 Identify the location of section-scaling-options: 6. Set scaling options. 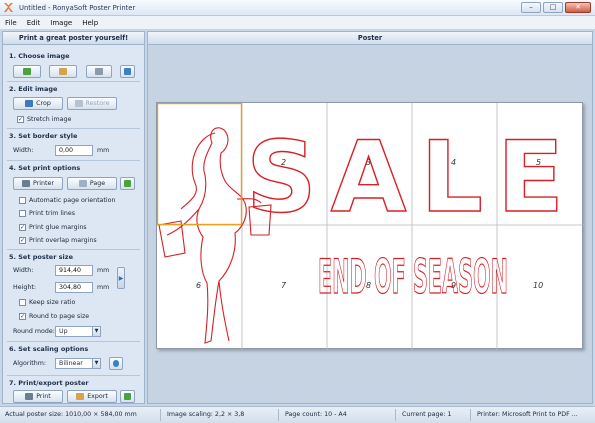
(49, 349).